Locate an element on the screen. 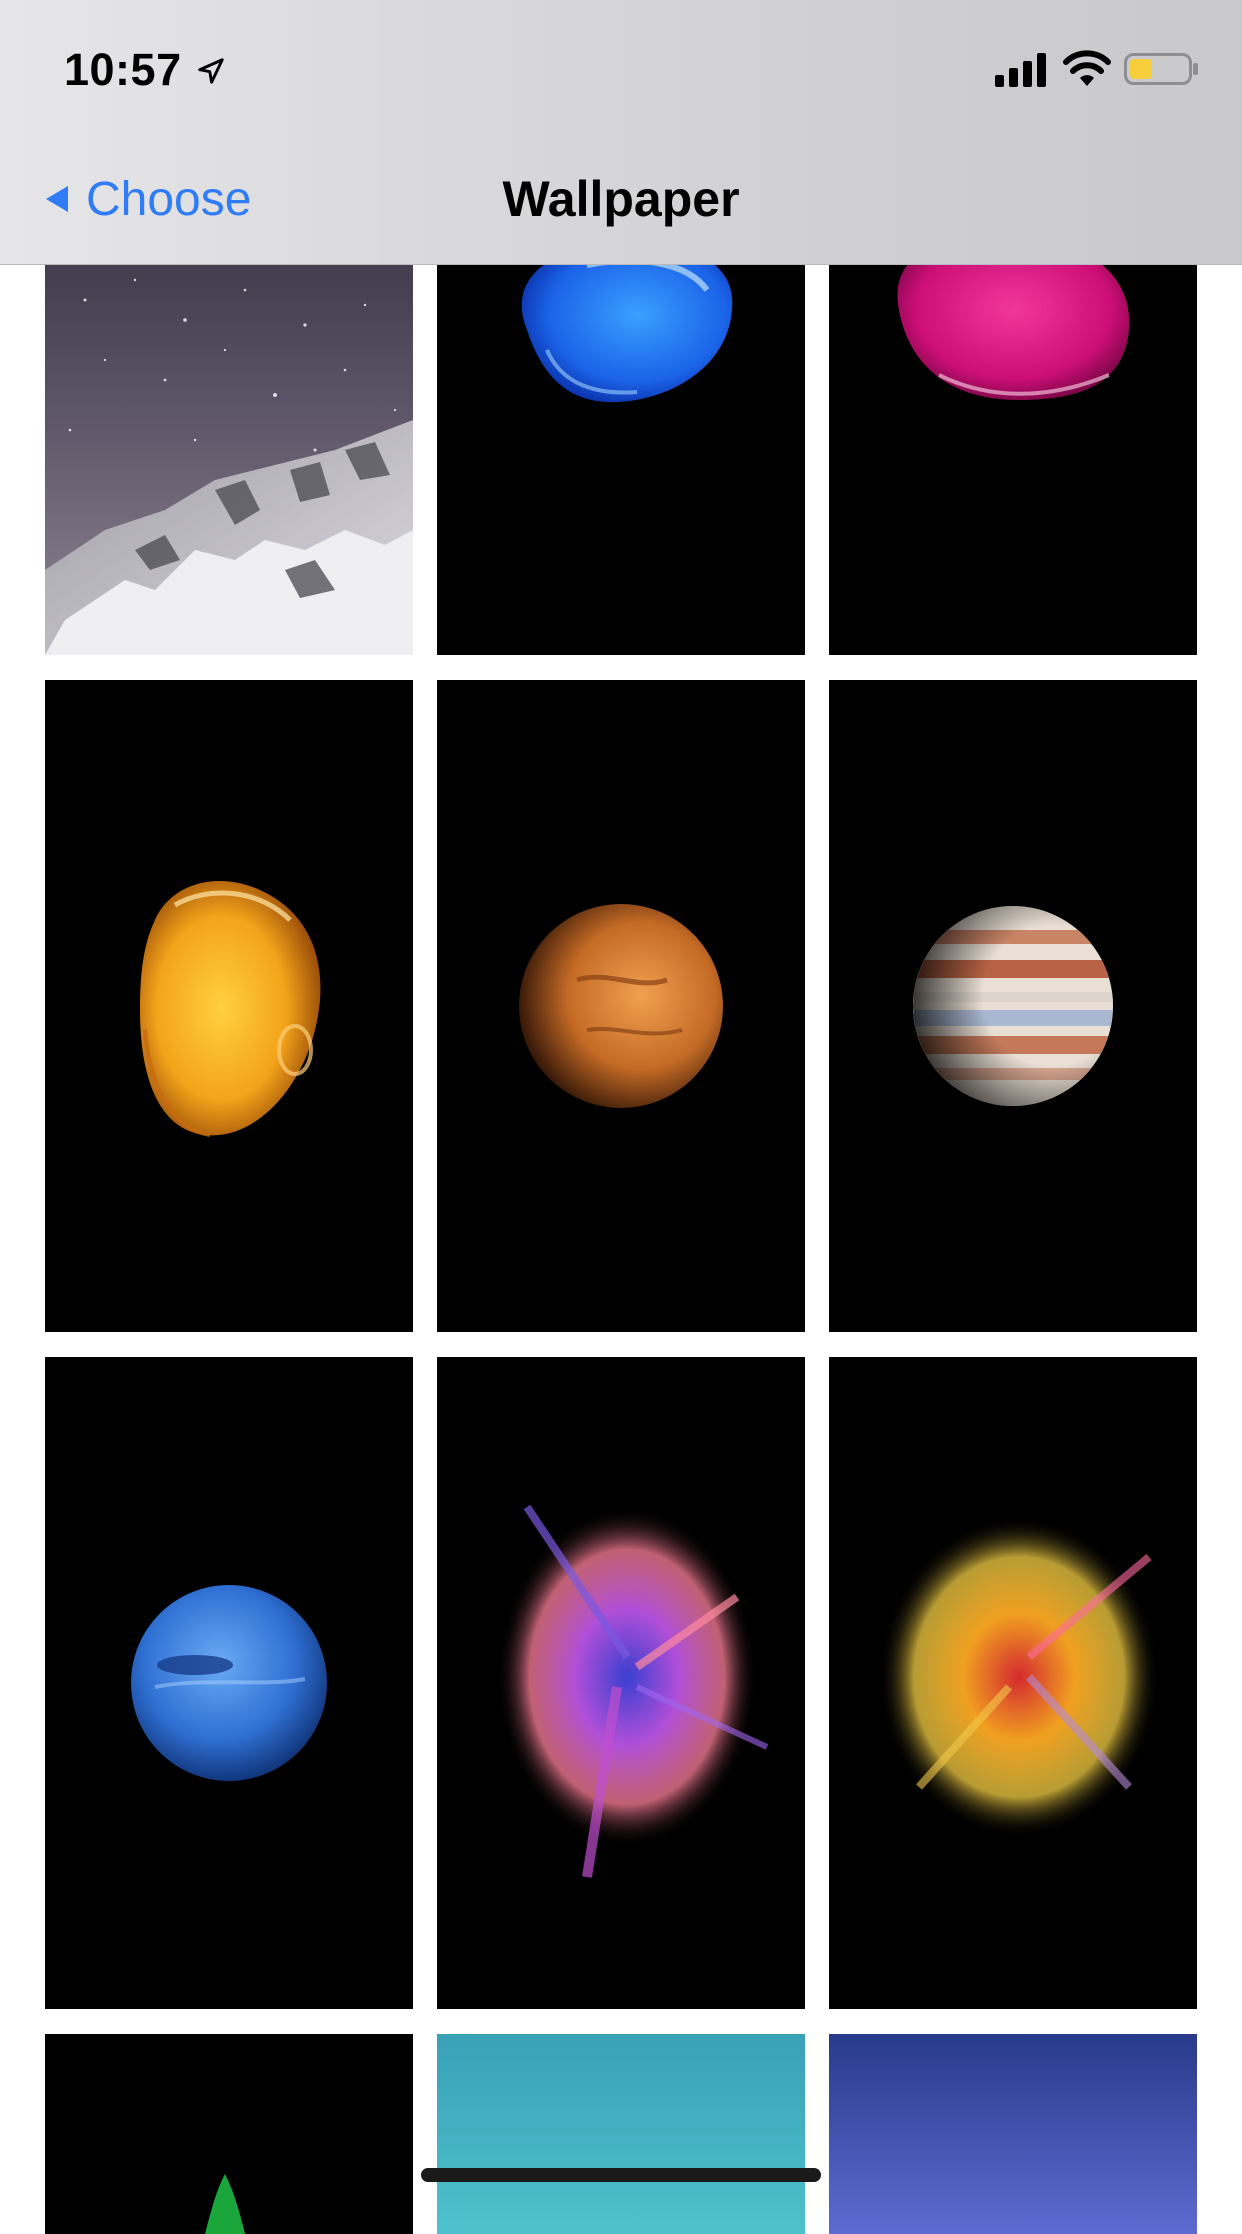  wallpaper-thumb-neptune is located at coordinates (229, 1683).